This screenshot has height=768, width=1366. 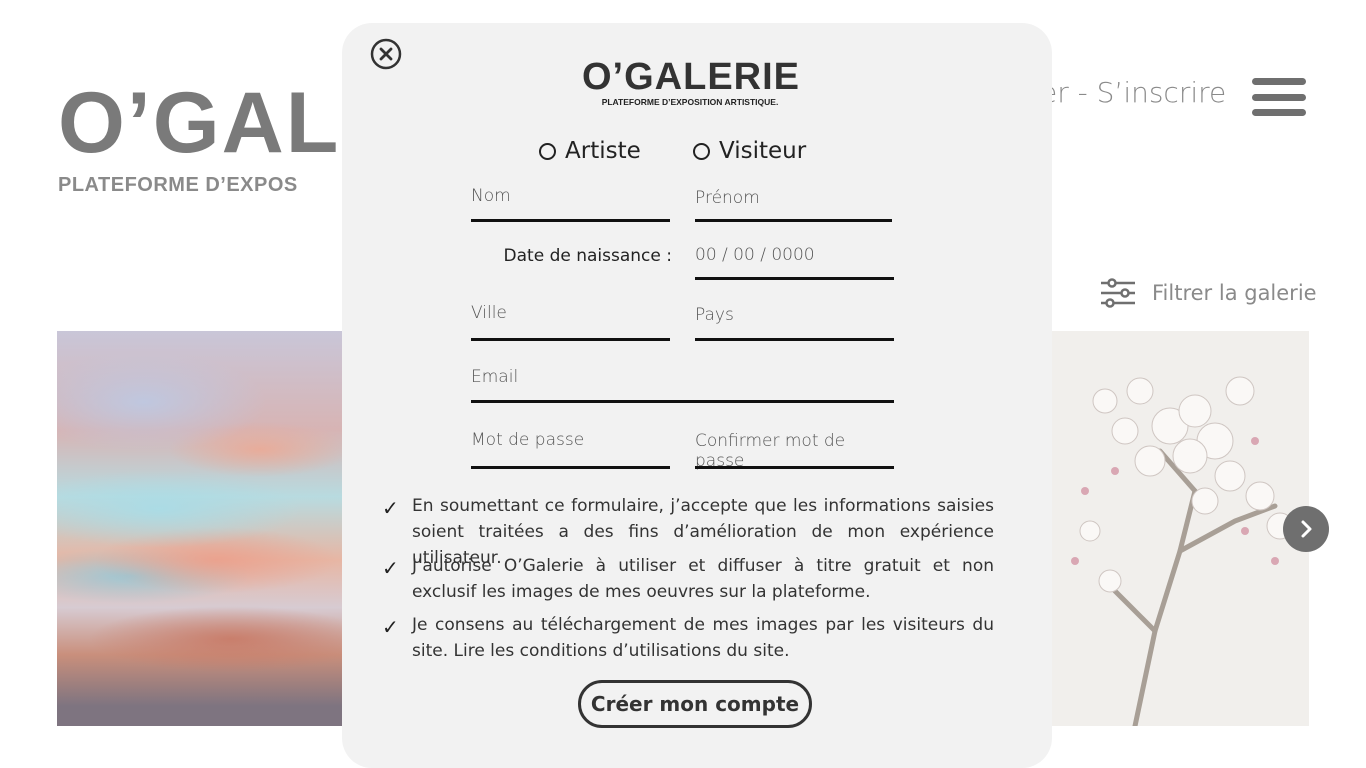 What do you see at coordinates (178, 185) in the screenshot?
I see `site-tagline: PLATEFORME D’EXPOS` at bounding box center [178, 185].